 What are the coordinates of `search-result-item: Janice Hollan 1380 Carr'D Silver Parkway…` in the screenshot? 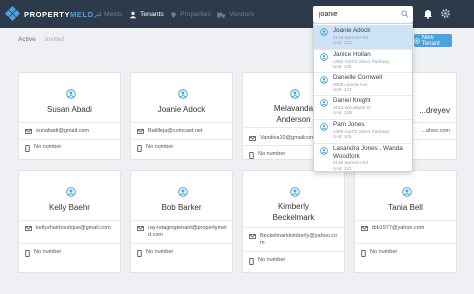 It's located at (363, 61).